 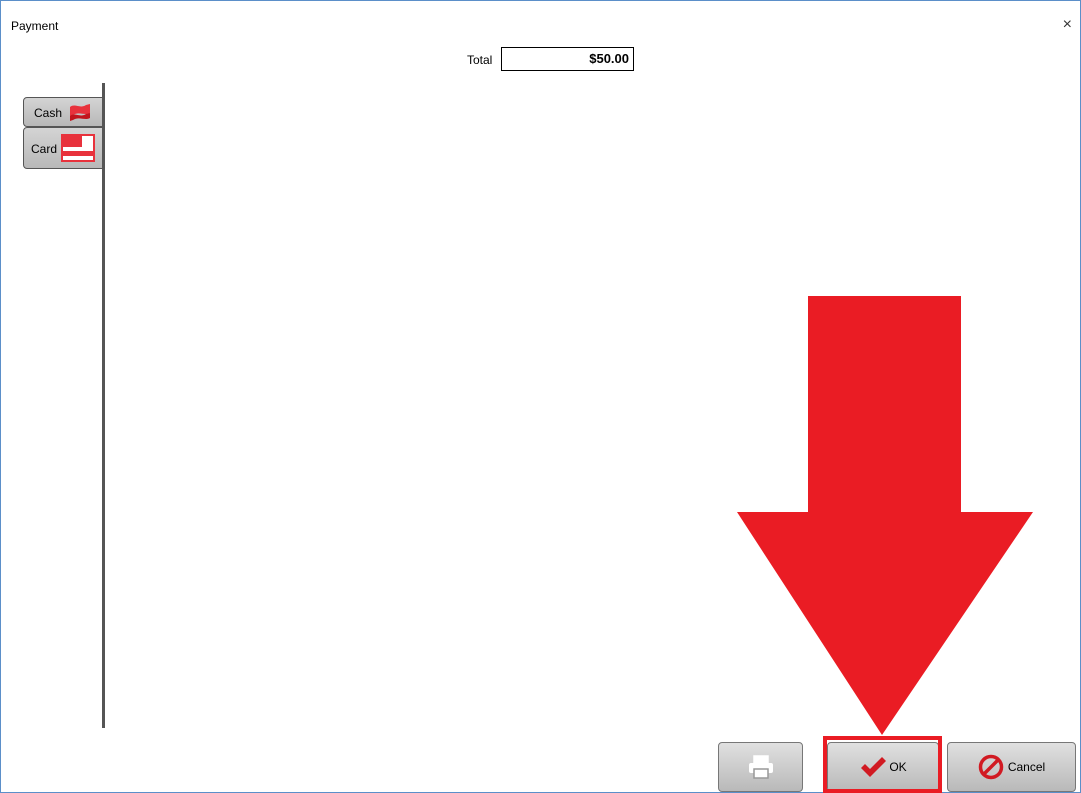 What do you see at coordinates (48, 113) in the screenshot?
I see `tab-cash-label: Cash` at bounding box center [48, 113].